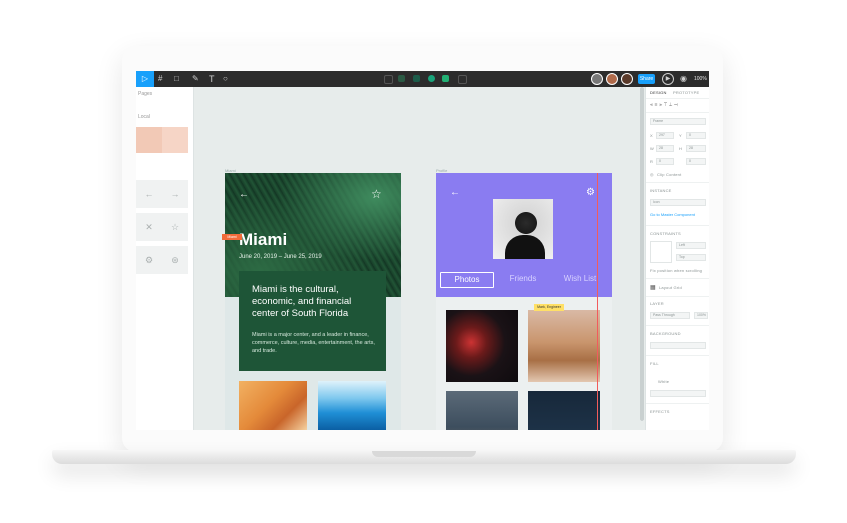  I want to click on go-to-master-link: Go to Master Component, so click(672, 214).